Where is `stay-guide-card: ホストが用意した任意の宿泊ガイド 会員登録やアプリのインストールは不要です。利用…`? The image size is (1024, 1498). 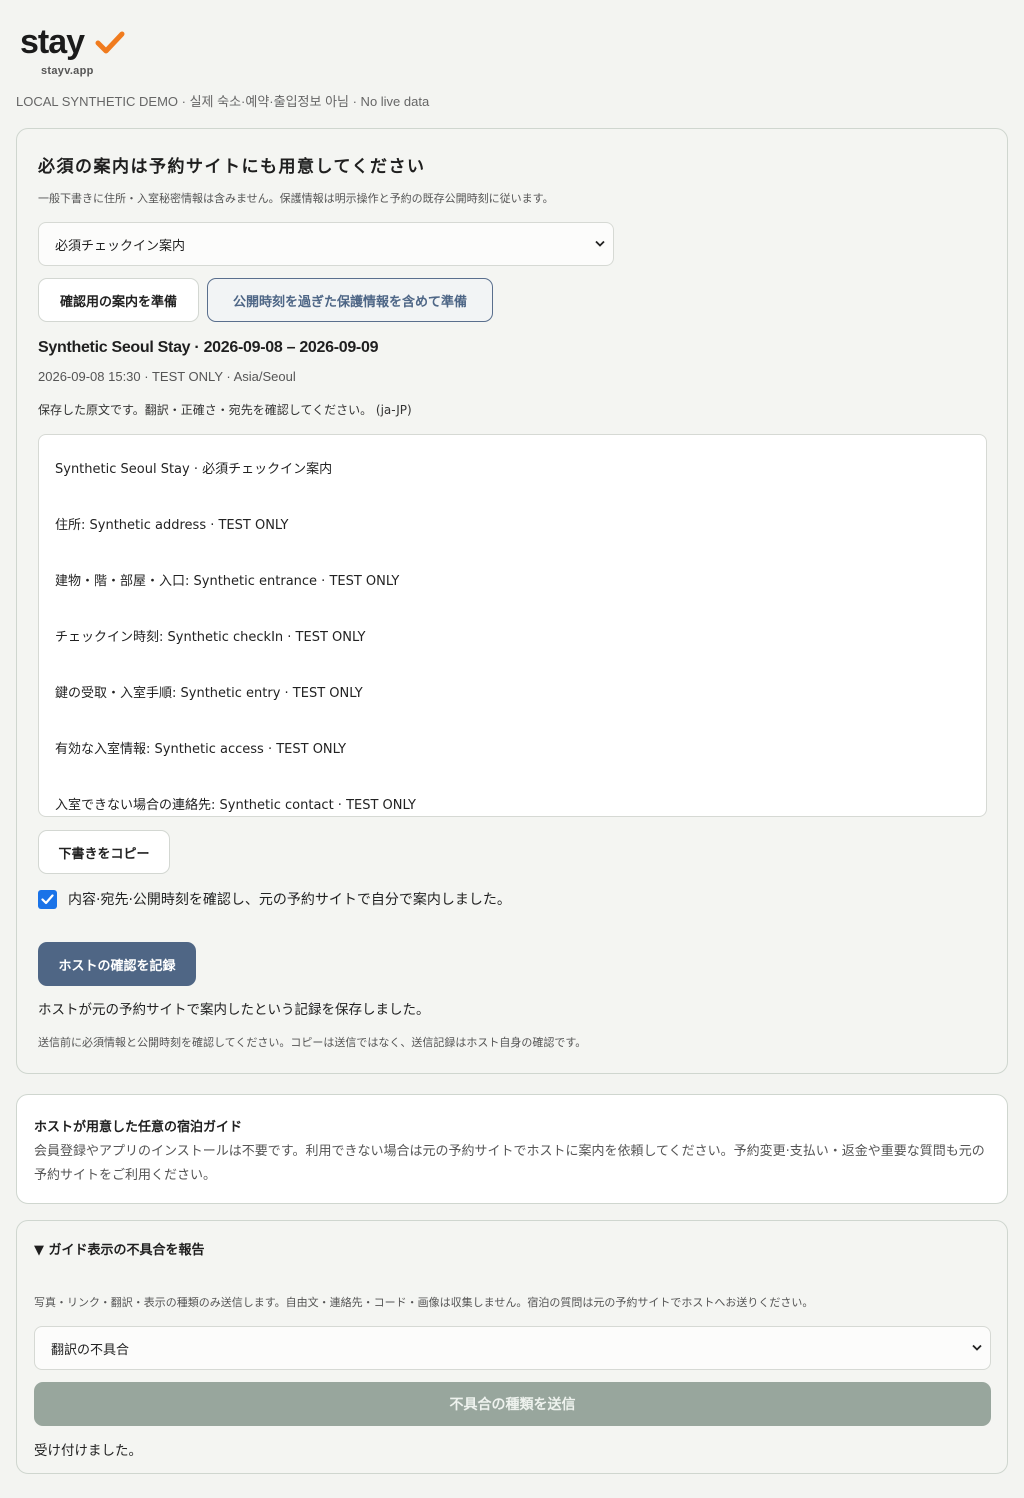 stay-guide-card: ホストが用意した任意の宿泊ガイド 会員登録やアプリのインストールは不要です。利用… is located at coordinates (512, 1149).